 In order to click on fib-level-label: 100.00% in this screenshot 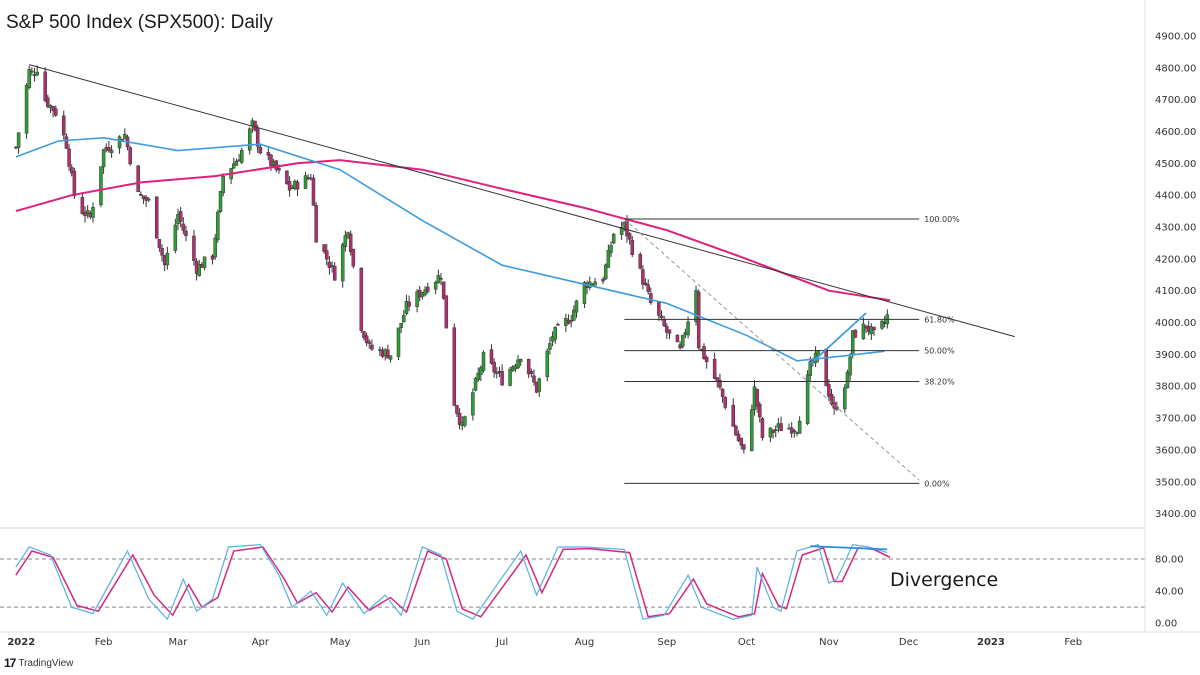, I will do `click(942, 219)`.